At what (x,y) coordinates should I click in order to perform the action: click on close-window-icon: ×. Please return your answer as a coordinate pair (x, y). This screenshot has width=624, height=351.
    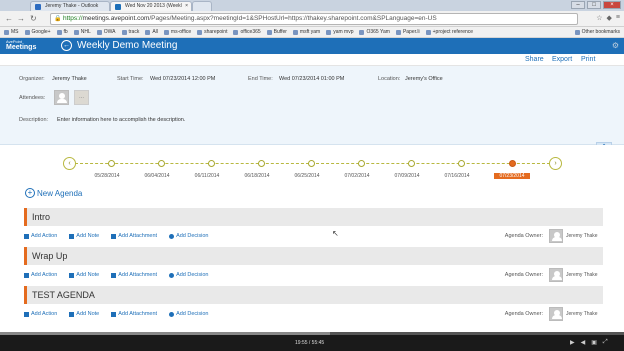
    Looking at the image, I should click on (612, 5).